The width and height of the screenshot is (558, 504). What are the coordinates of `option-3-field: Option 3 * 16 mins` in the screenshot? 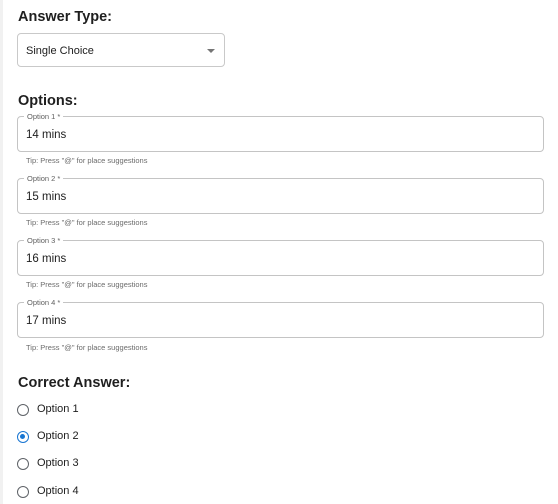 It's located at (280, 256).